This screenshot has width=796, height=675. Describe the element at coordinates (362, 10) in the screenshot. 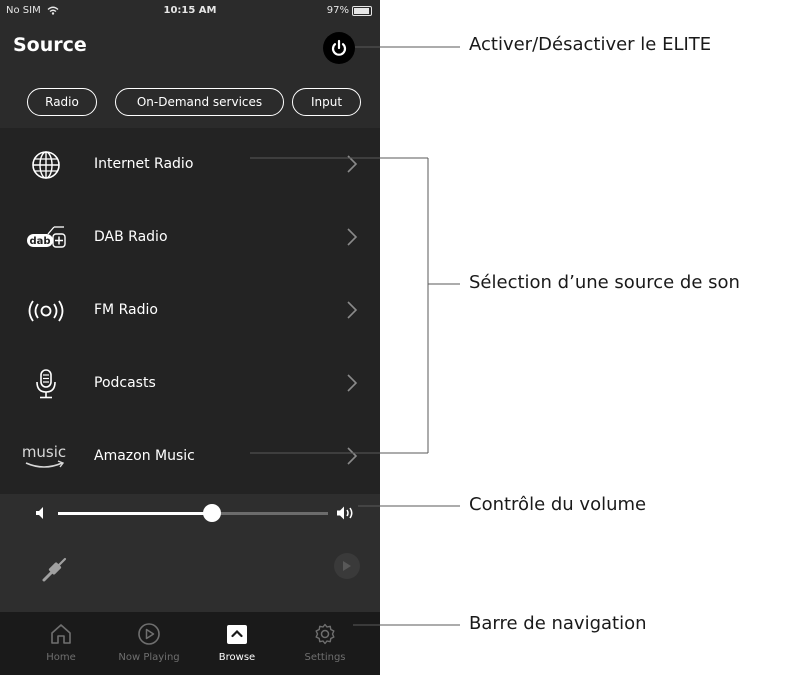

I see `battery-icon` at that location.